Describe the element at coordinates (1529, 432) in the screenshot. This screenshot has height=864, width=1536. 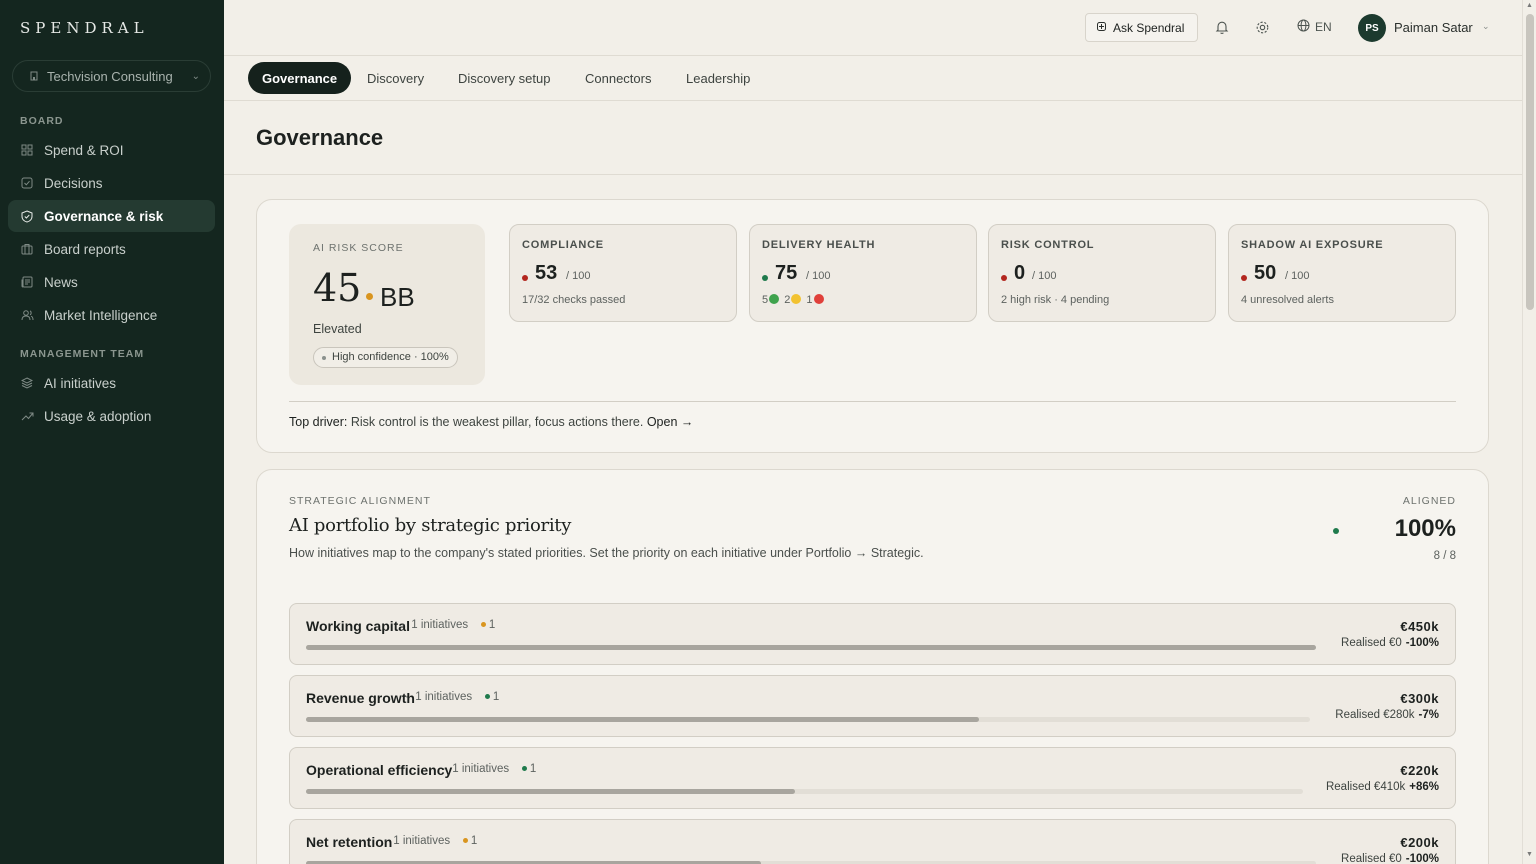
I see `page-scrollbar: ▲ ▼` at that location.